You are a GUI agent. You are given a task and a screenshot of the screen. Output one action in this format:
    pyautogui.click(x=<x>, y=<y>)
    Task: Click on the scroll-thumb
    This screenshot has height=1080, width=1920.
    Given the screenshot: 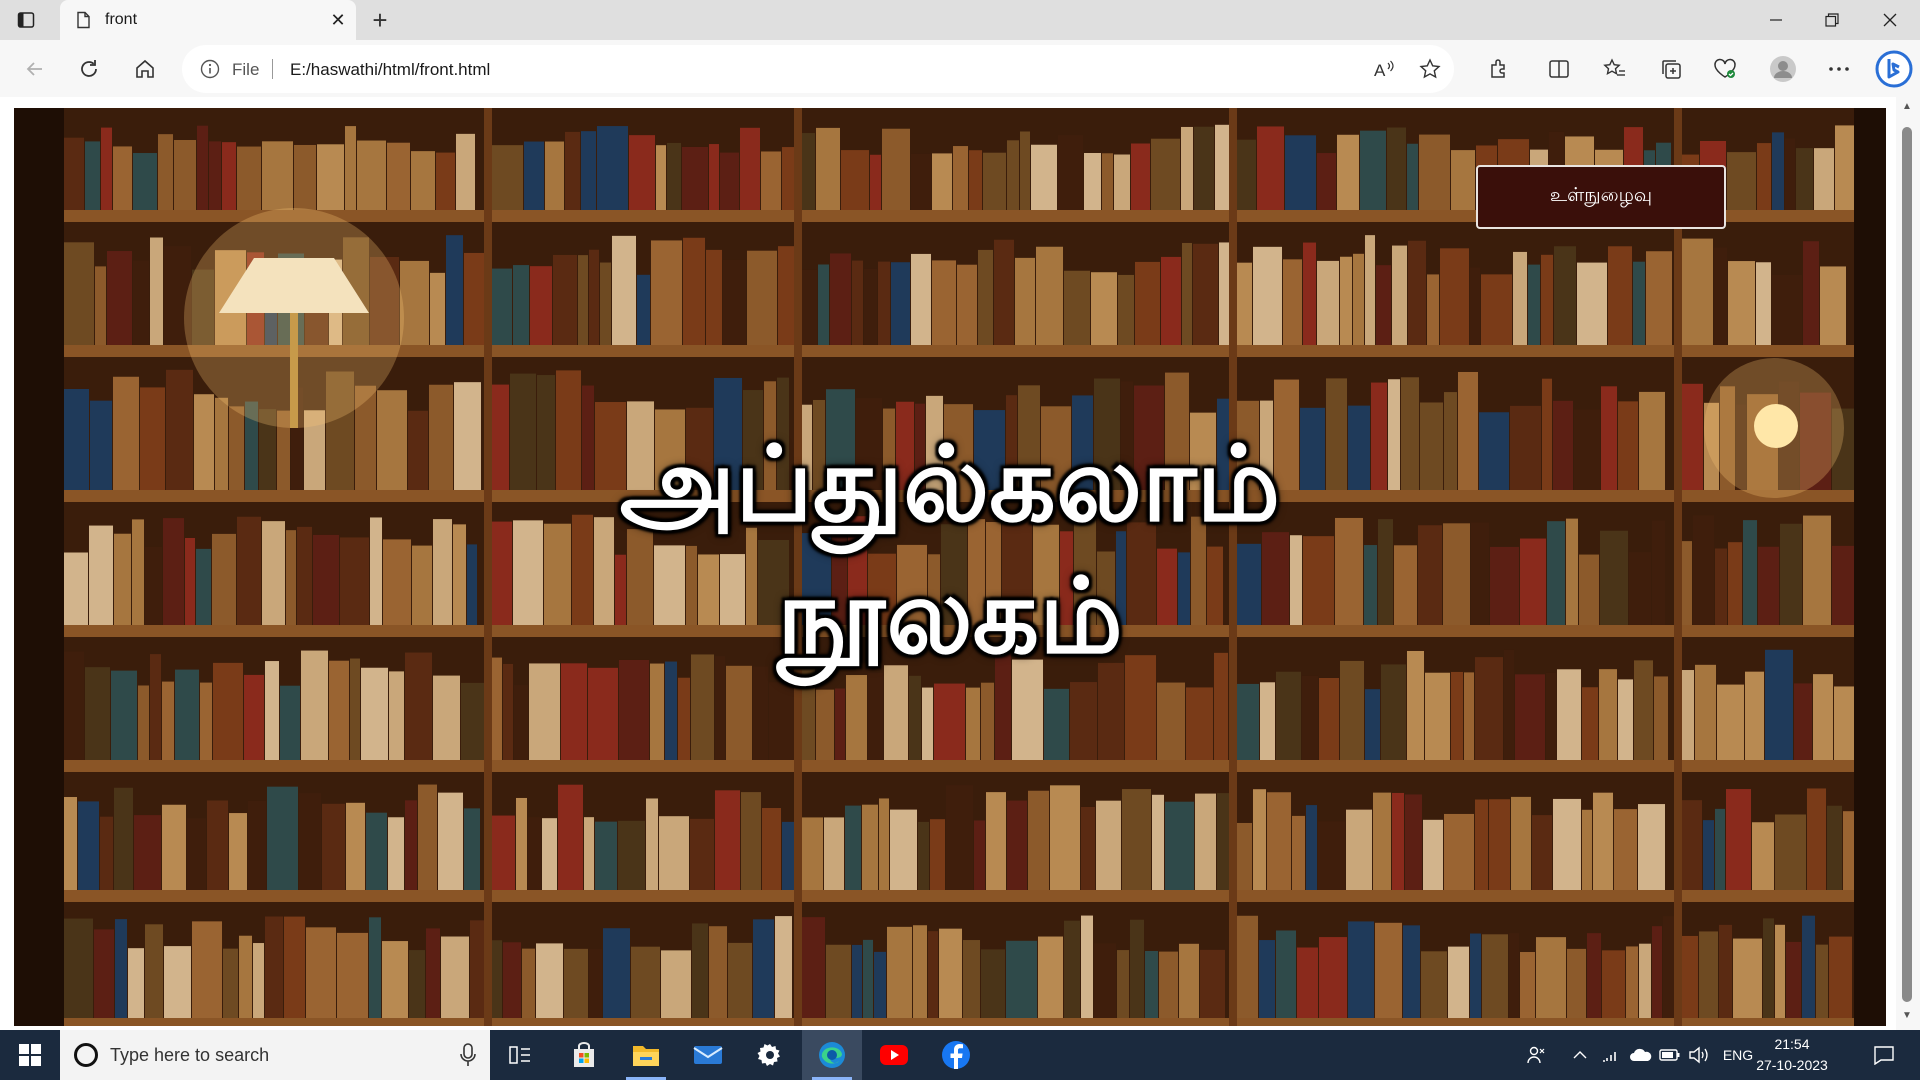 What is the action you would take?
    pyautogui.click(x=1907, y=564)
    